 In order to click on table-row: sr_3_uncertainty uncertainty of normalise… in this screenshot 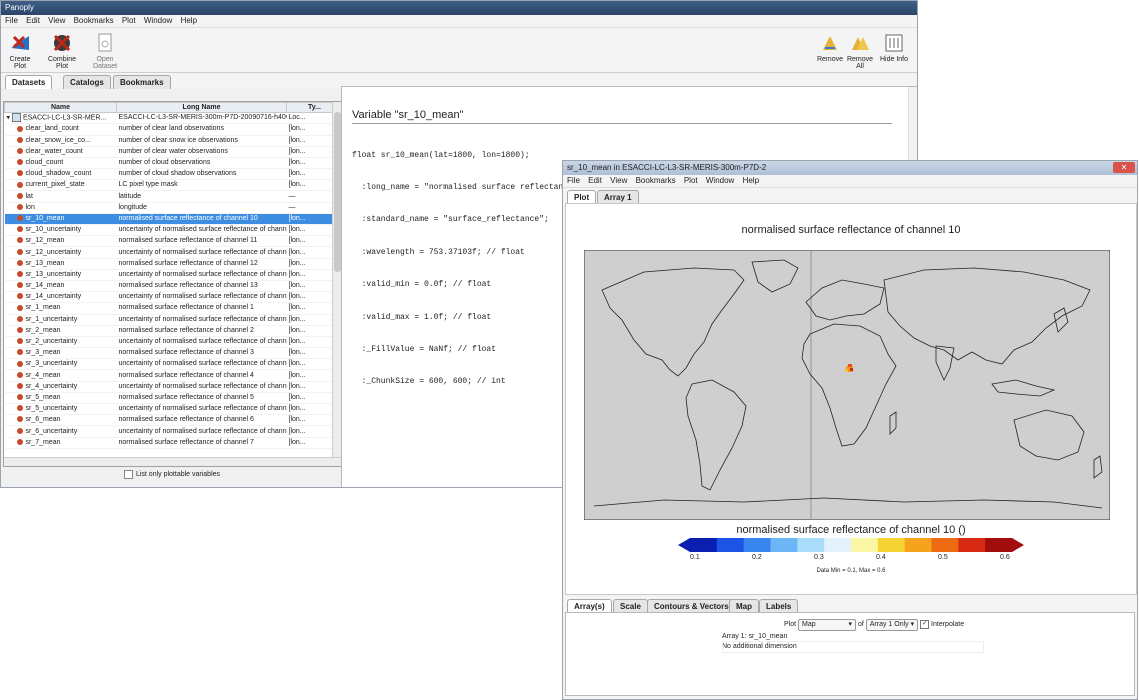, I will do `click(173, 364)`.